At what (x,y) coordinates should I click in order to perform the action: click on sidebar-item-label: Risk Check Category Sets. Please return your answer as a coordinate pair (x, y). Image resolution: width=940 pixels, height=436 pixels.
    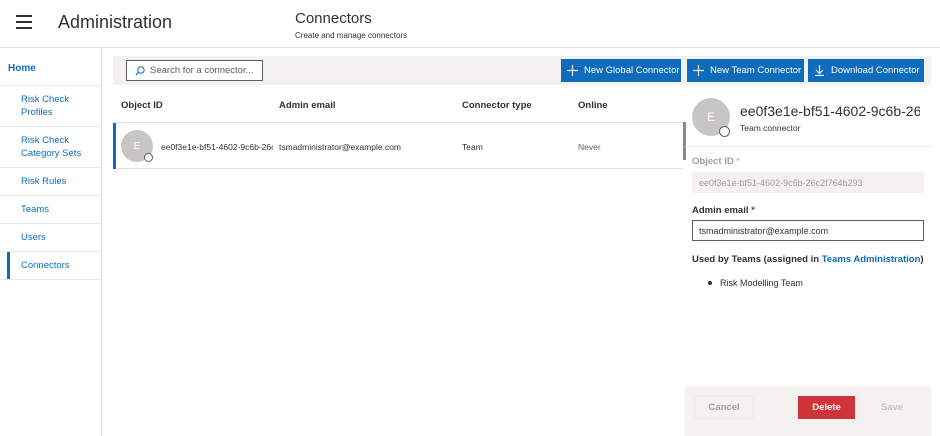
    Looking at the image, I should click on (51, 147).